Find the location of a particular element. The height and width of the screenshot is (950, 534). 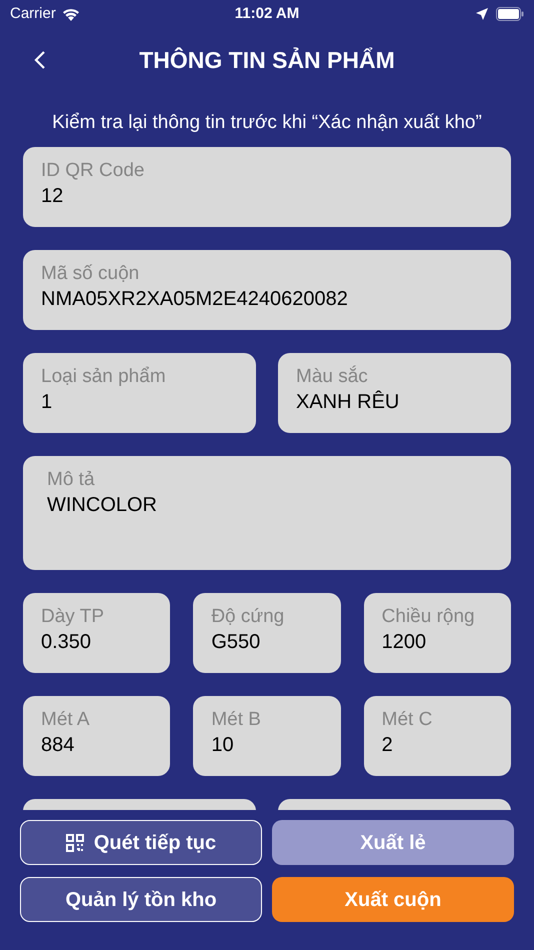

field-value: 884 is located at coordinates (58, 745).